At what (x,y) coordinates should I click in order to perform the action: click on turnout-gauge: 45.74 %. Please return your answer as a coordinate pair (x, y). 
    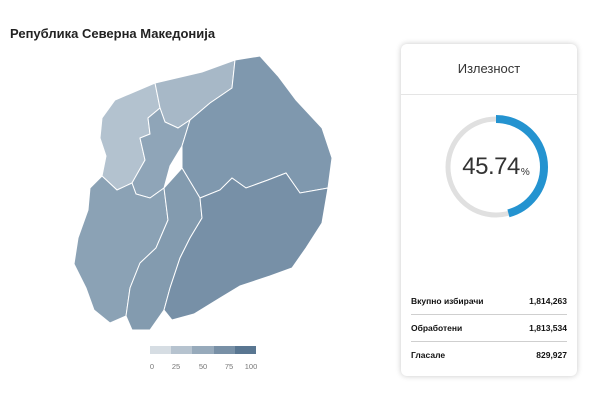
    Looking at the image, I should click on (496, 167).